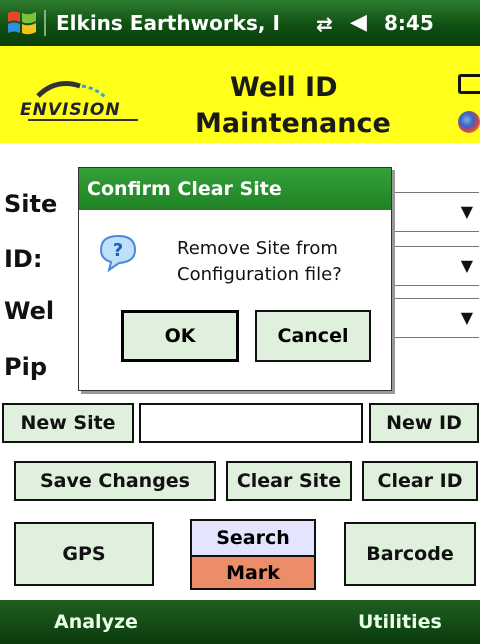  What do you see at coordinates (257, 248) in the screenshot?
I see `dialog-message-line1: Remove Site from` at bounding box center [257, 248].